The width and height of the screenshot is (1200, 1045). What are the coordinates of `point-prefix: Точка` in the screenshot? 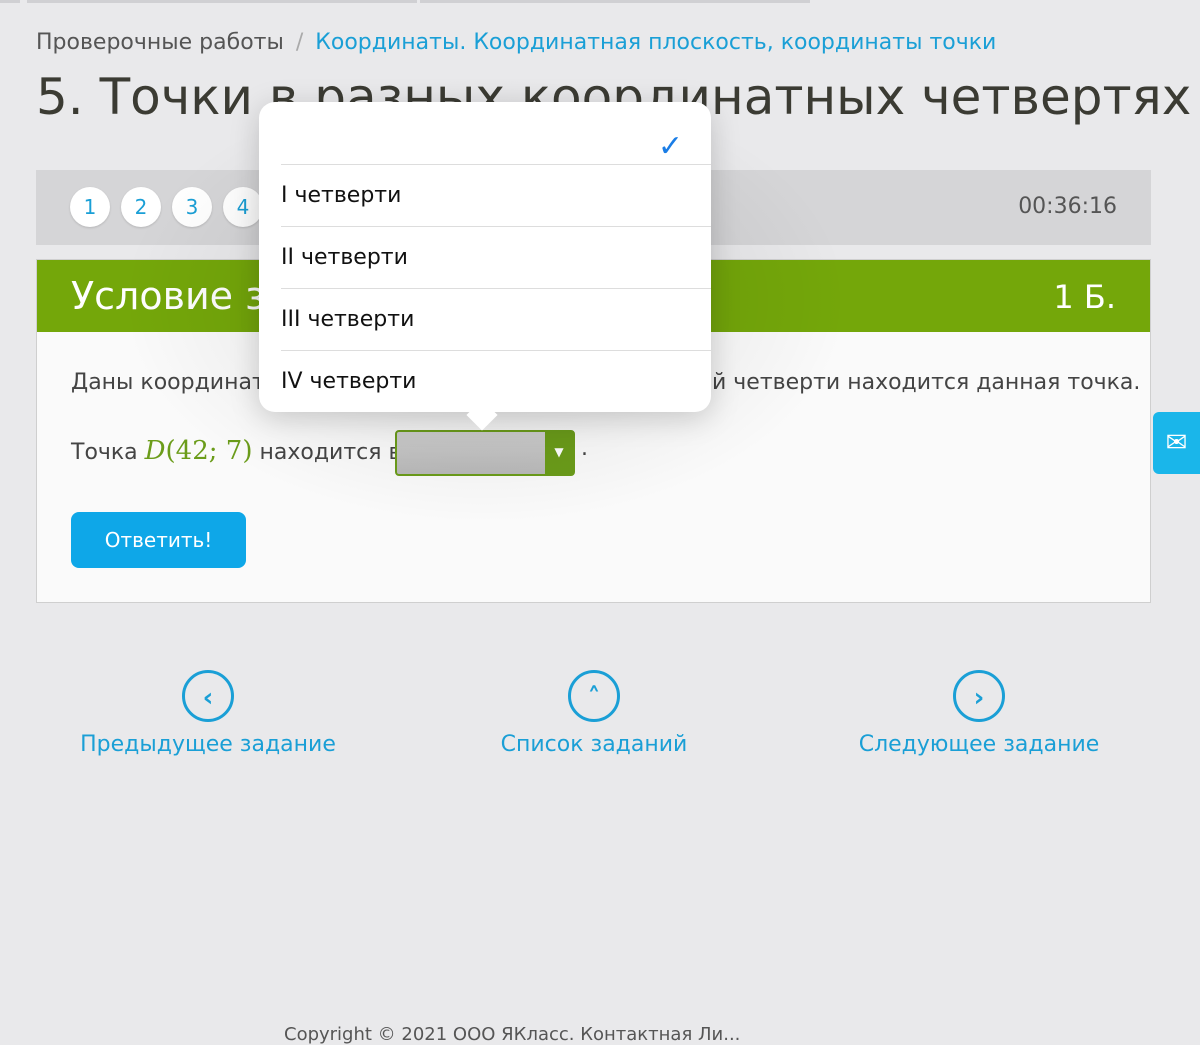 It's located at (104, 452).